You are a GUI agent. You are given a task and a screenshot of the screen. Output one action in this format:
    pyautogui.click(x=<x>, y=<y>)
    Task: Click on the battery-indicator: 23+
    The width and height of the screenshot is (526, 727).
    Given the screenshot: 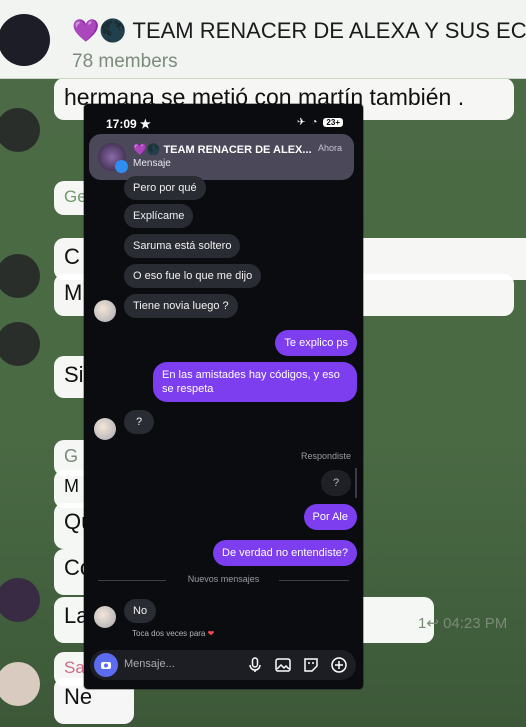 What is the action you would take?
    pyautogui.click(x=333, y=122)
    